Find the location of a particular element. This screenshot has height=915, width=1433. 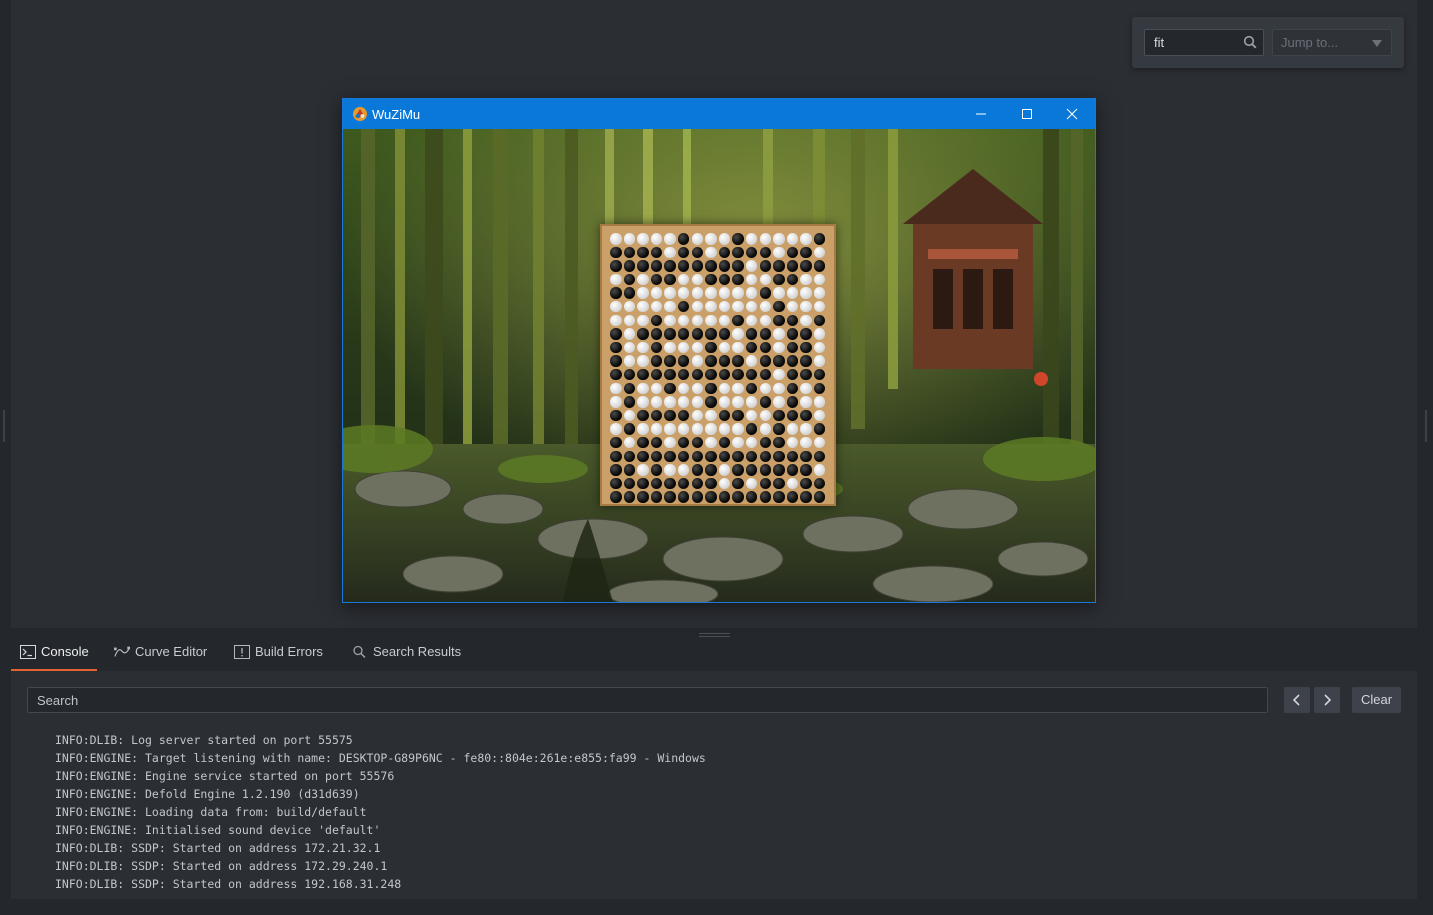

right-resize-handle is located at coordinates (1426, 426).